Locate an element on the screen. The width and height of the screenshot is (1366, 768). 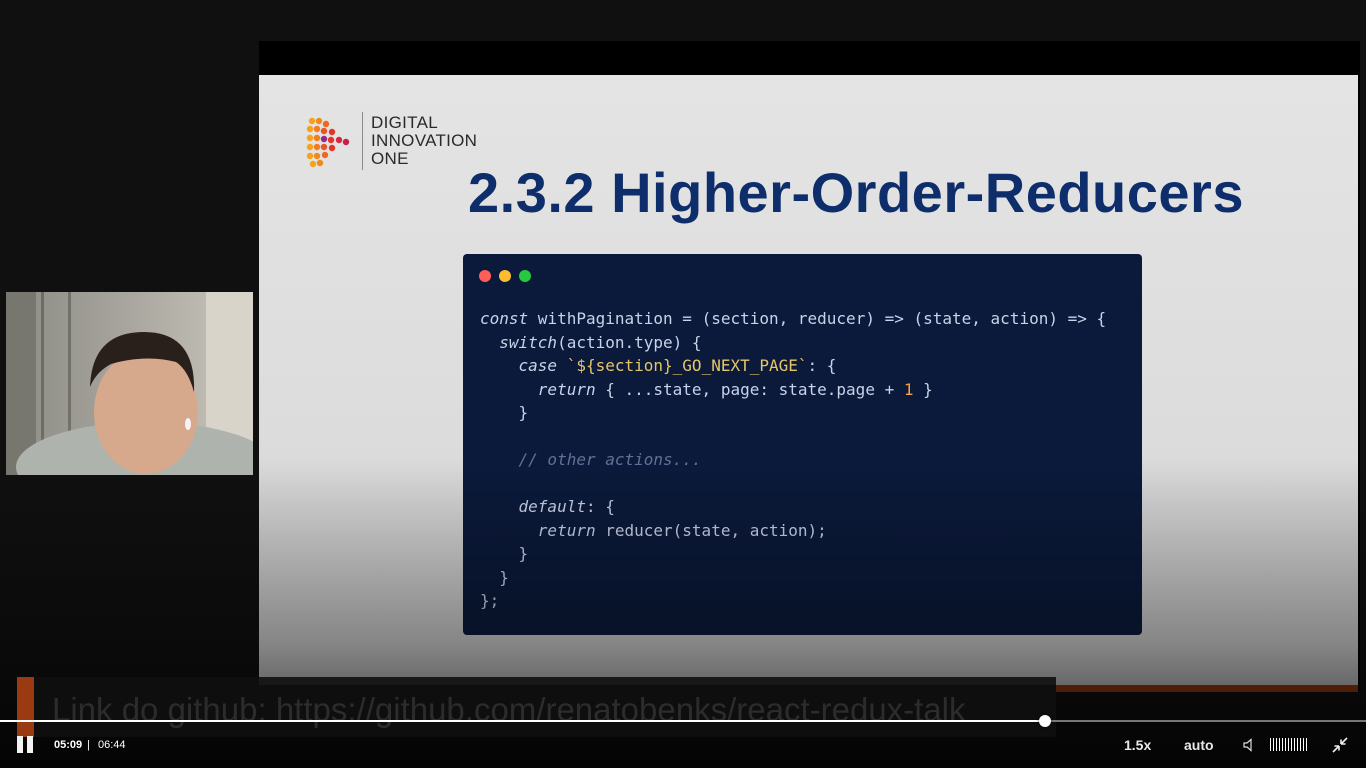
minimize-dot-icon is located at coordinates (505, 276).